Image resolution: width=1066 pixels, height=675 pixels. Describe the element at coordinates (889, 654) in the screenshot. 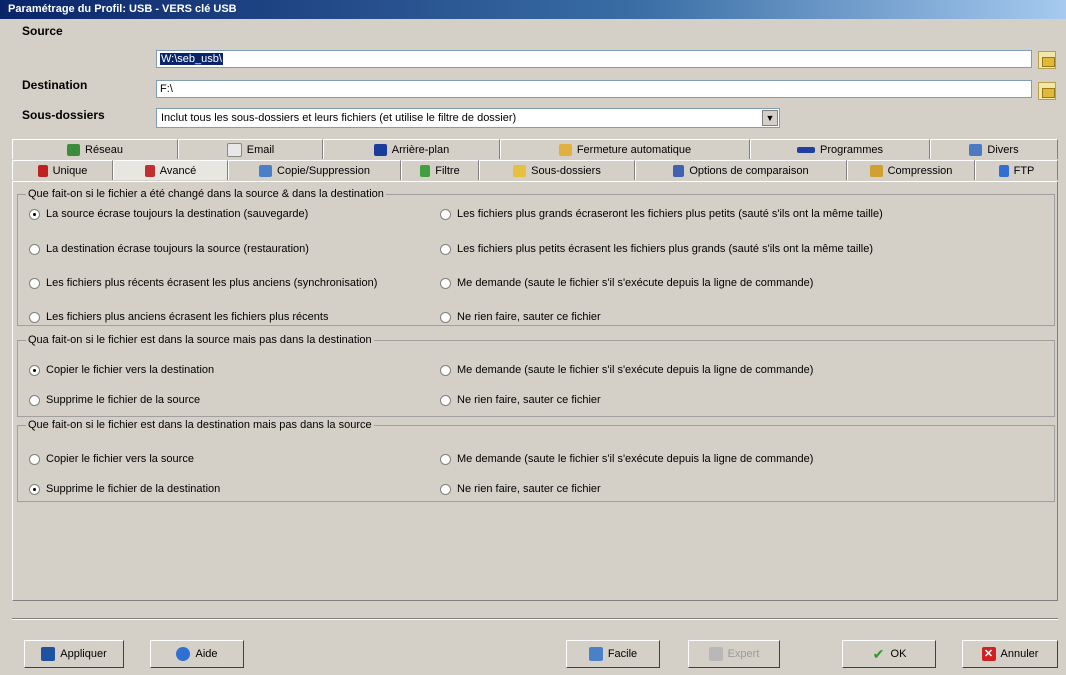

I see `ok-button: ✔ OK` at that location.